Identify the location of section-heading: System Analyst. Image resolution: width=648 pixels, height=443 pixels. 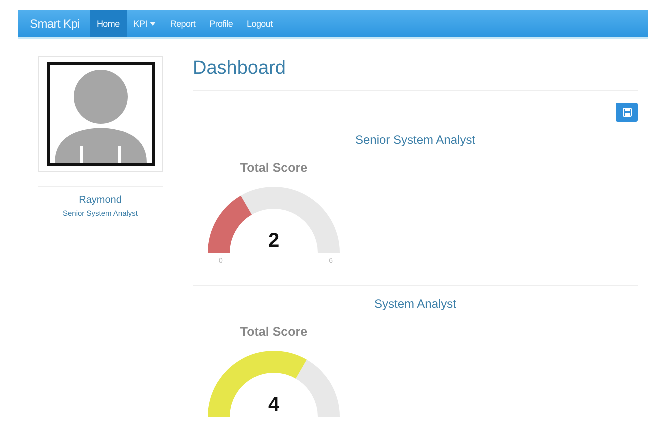
(415, 304).